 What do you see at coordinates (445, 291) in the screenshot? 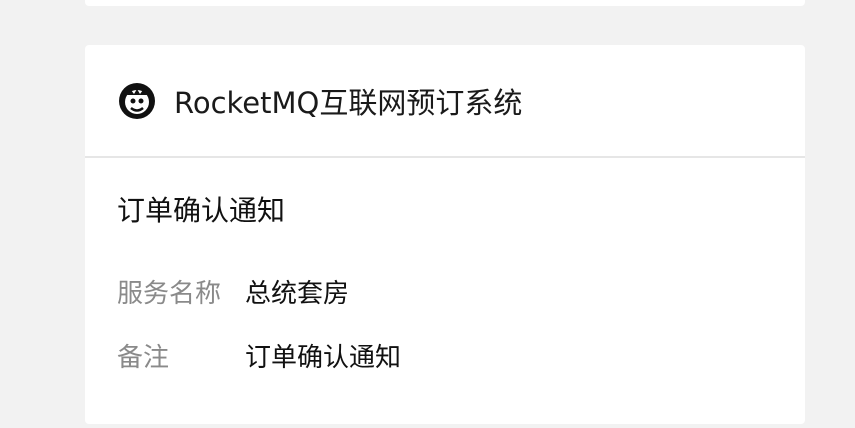
I see `detail-row-service-name: 服务名称 总统套房` at bounding box center [445, 291].